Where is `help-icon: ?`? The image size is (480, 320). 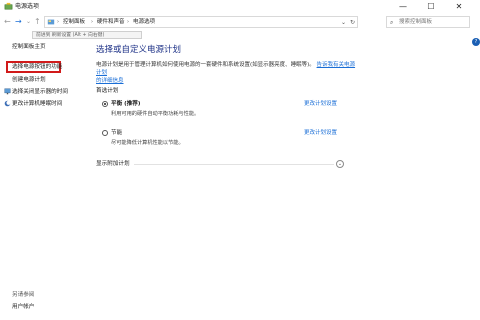 help-icon: ? is located at coordinates (476, 42).